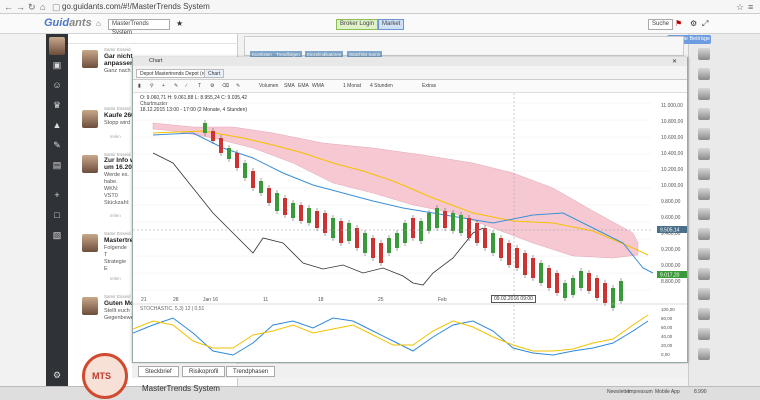 The width and height of the screenshot is (760, 400). What do you see at coordinates (352, 86) in the screenshot?
I see `period-select: 1 Monat` at bounding box center [352, 86].